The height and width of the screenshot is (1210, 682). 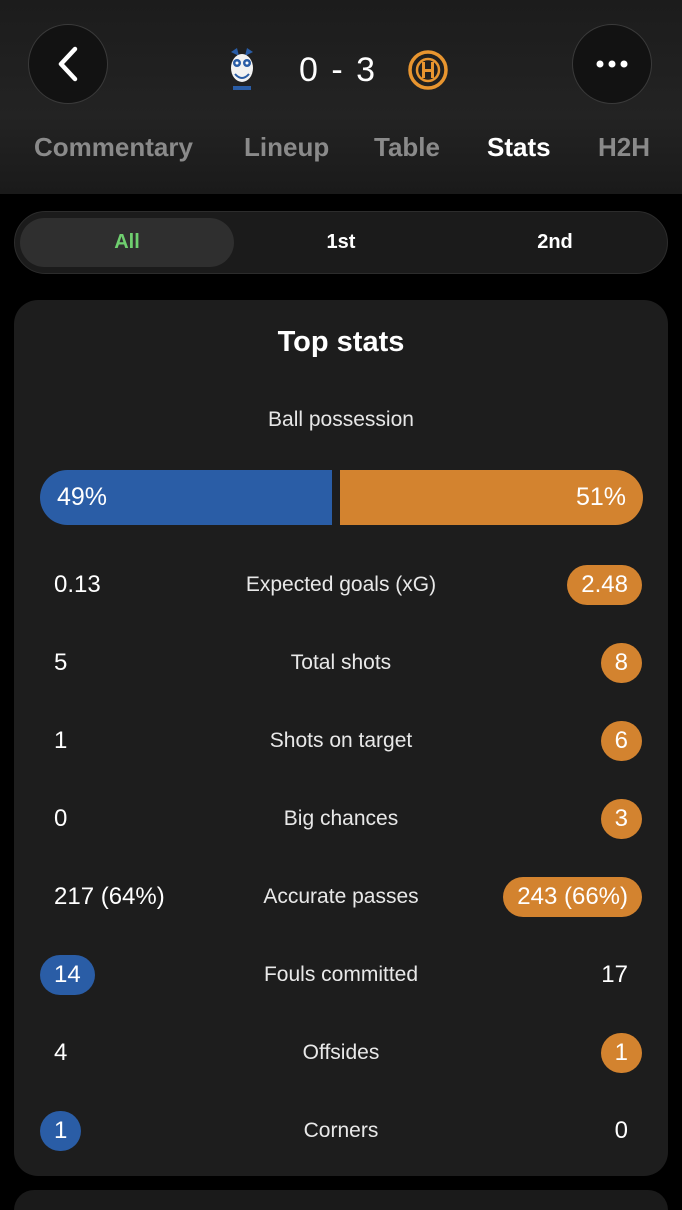 I want to click on more-horizontal-icon, so click(x=612, y=64).